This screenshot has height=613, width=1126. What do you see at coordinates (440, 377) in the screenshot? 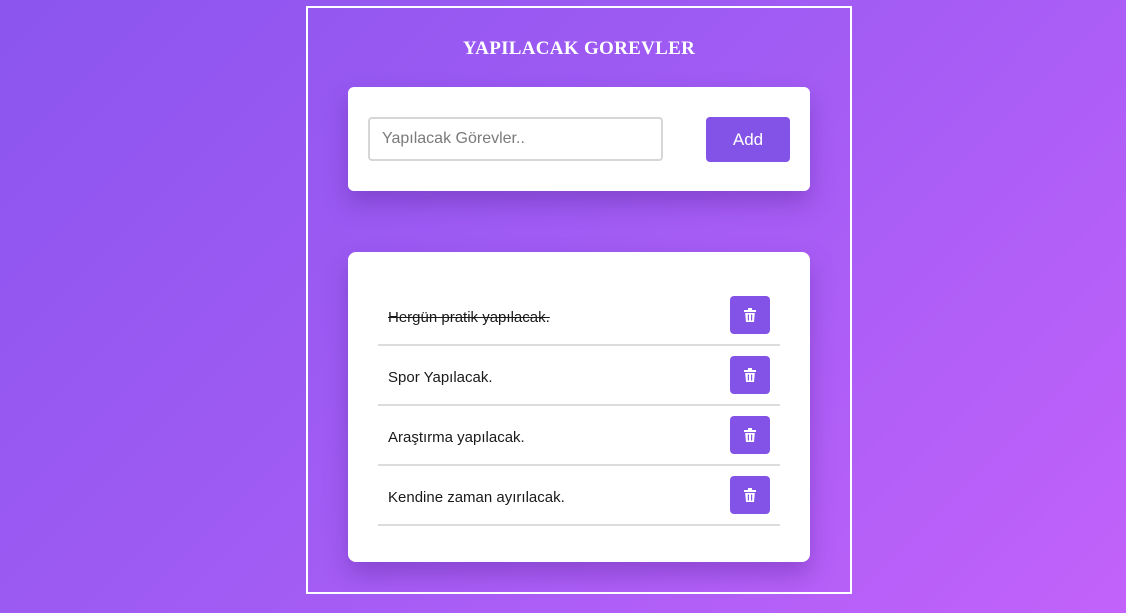
I see `task-text: Spor Yapılacak.` at bounding box center [440, 377].